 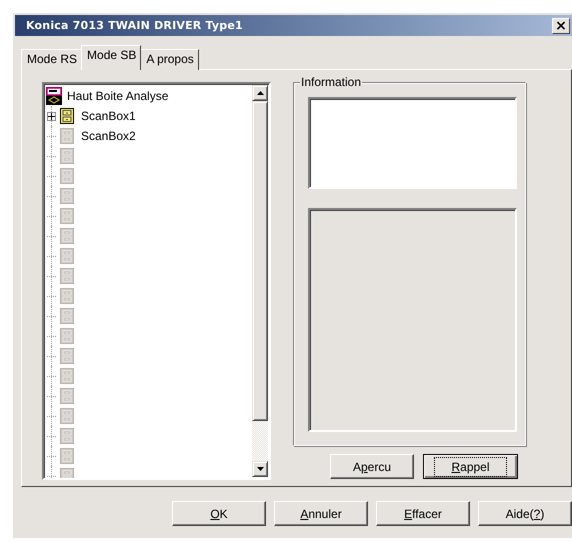 What do you see at coordinates (111, 57) in the screenshot?
I see `tab: Mode SB` at bounding box center [111, 57].